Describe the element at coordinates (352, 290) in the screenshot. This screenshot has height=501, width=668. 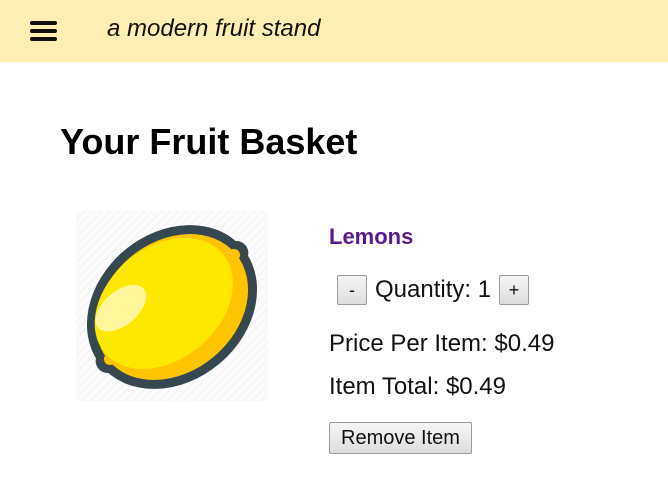
I see `decrement-quantity-button: -` at that location.